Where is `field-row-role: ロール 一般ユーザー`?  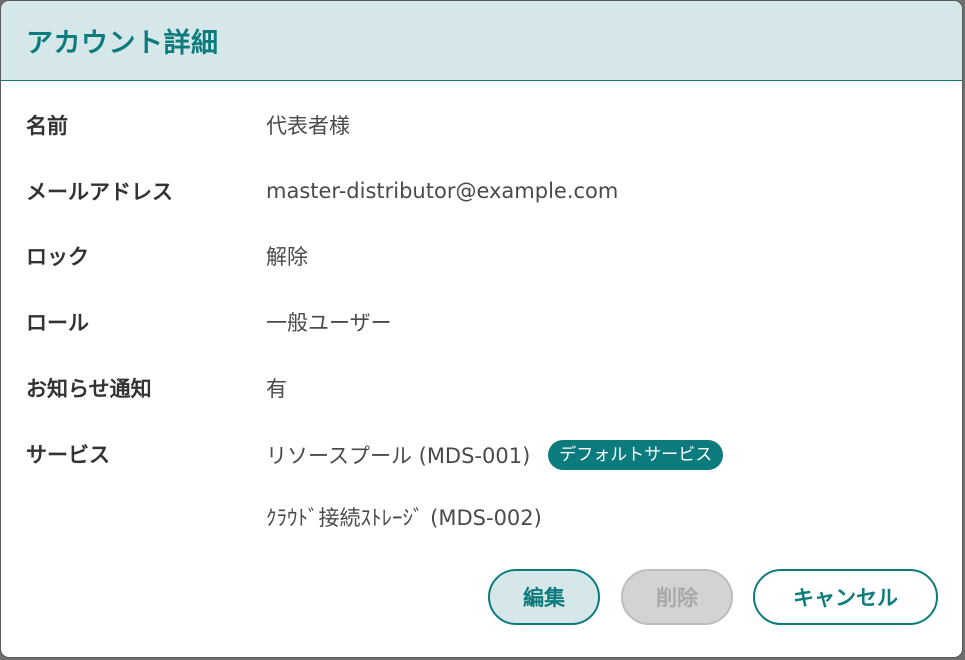
field-row-role: ロール 一般ユーザー is located at coordinates (209, 322).